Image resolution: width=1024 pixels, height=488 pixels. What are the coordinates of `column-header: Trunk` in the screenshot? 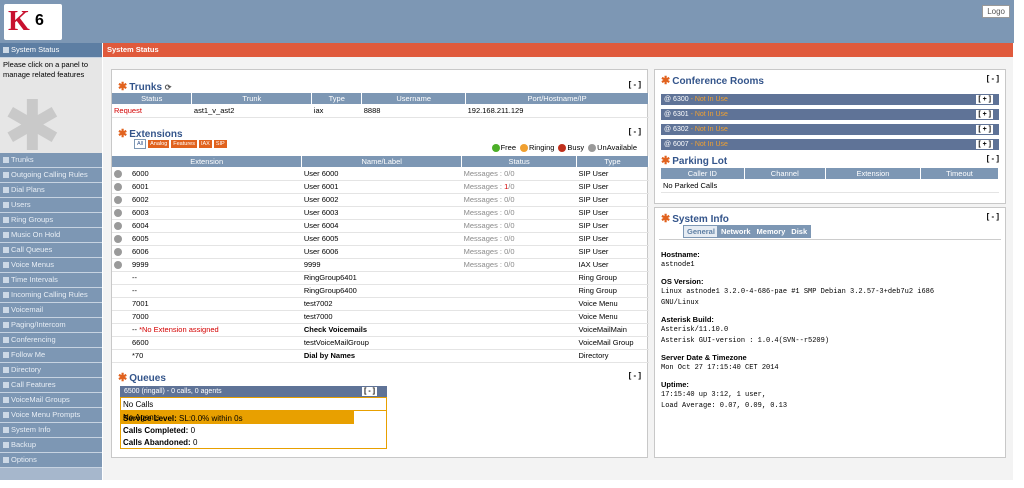 It's located at (252, 98).